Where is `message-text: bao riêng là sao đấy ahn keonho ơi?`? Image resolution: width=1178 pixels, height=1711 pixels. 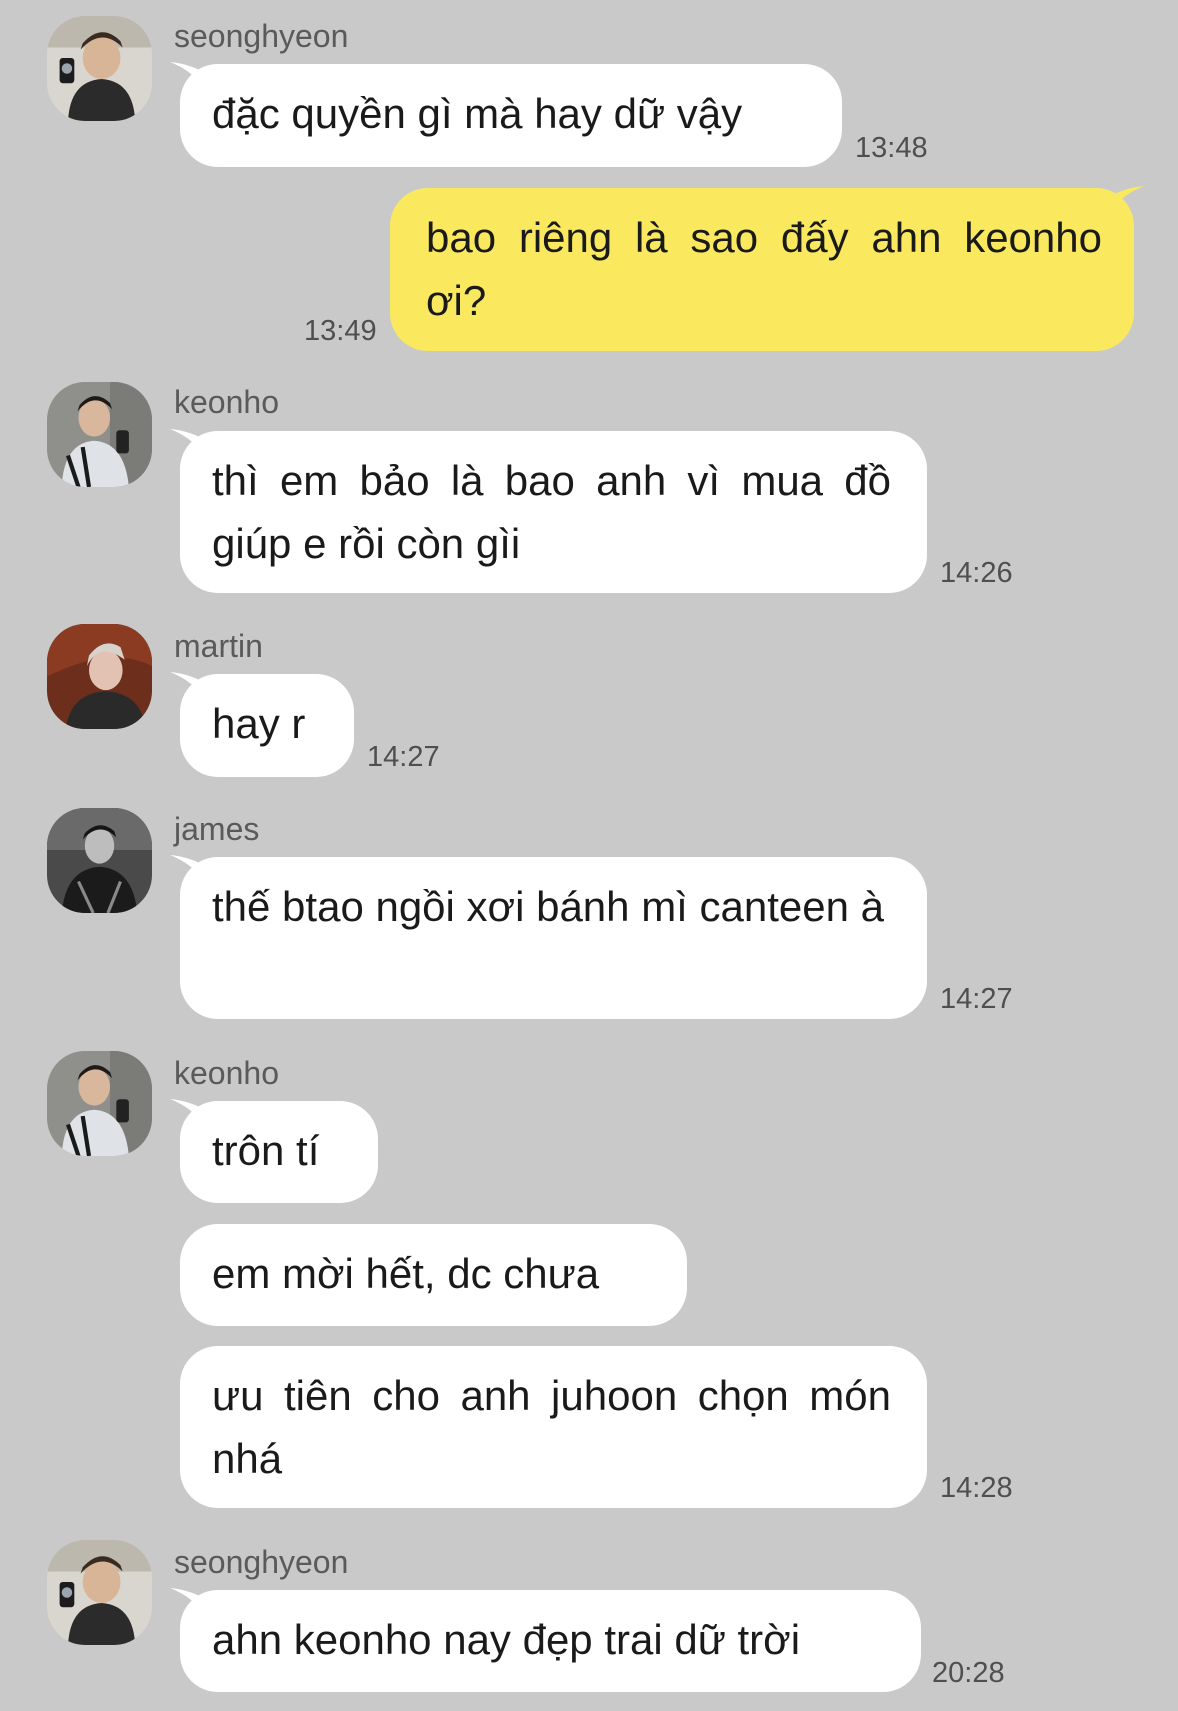
message-text: bao riêng là sao đấy ahn keonho ơi? is located at coordinates (764, 269).